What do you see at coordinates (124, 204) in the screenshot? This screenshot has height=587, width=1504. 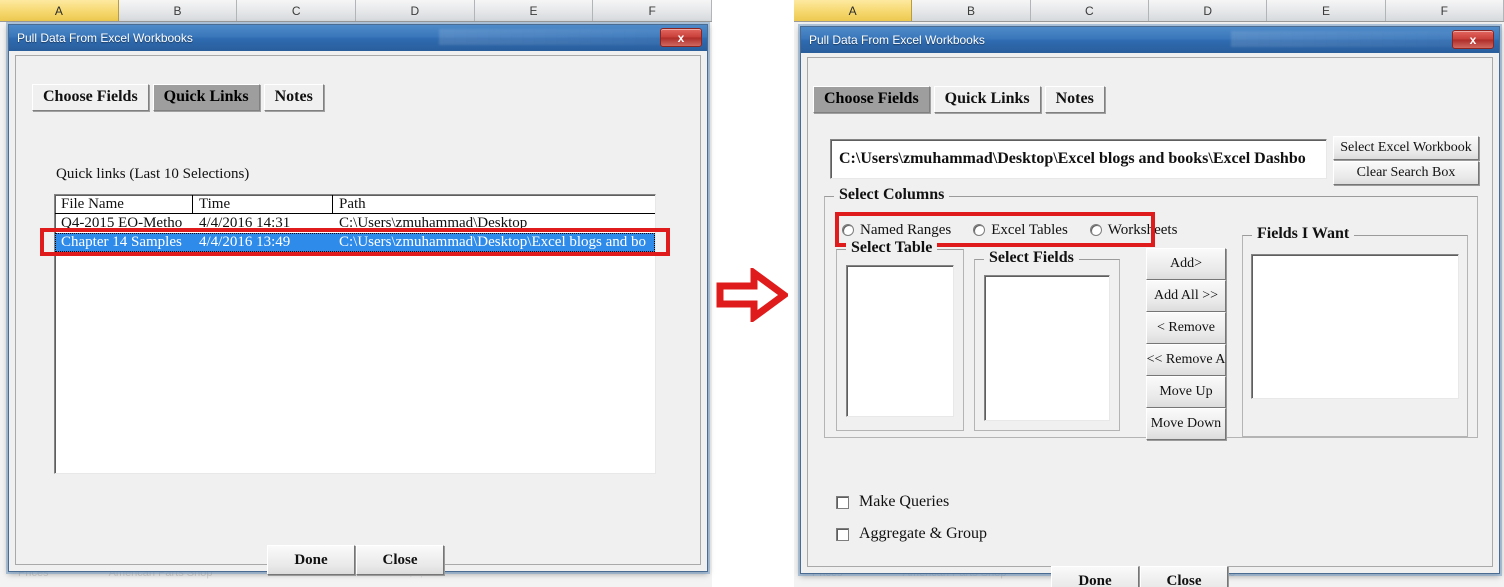 I see `column-header-file-name: File Name` at bounding box center [124, 204].